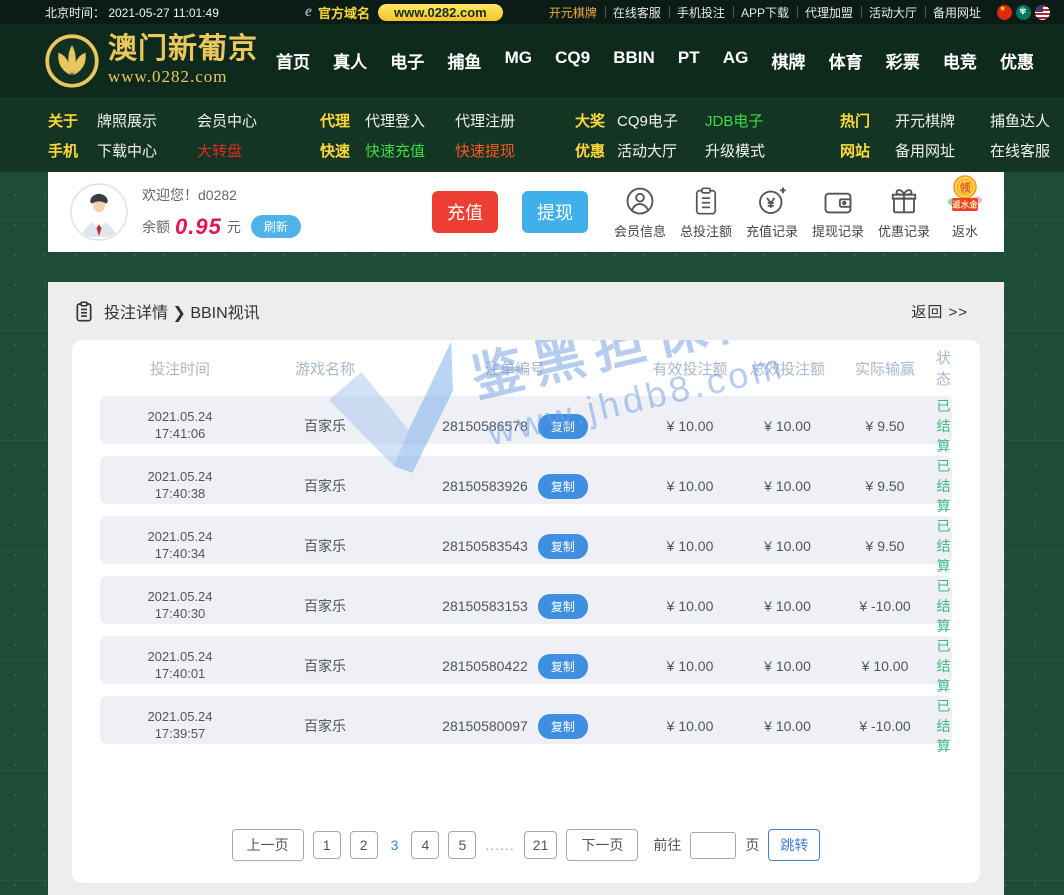  What do you see at coordinates (465, 212) in the screenshot?
I see `deposit-button: 充值` at bounding box center [465, 212].